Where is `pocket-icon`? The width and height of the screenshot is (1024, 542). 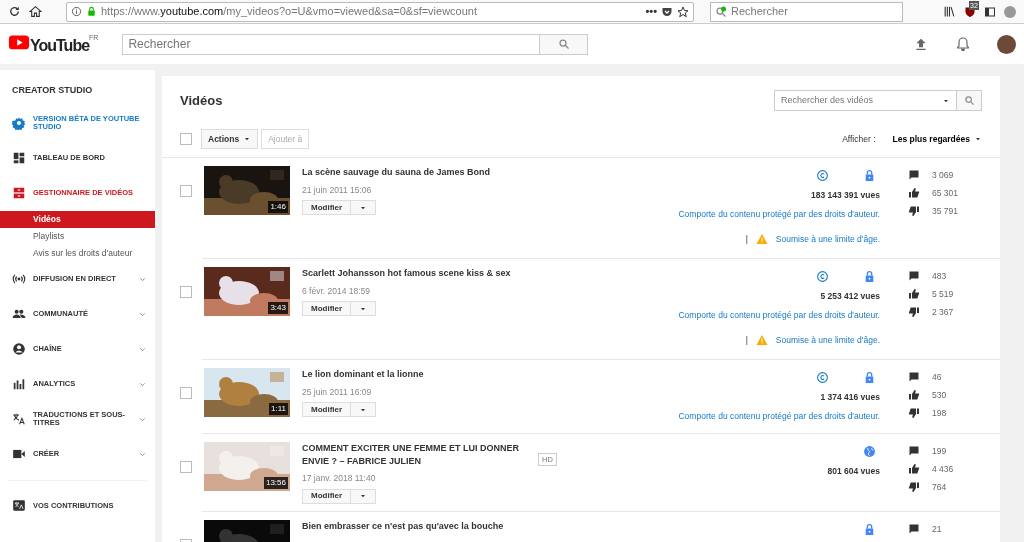
pocket-icon is located at coordinates (667, 11).